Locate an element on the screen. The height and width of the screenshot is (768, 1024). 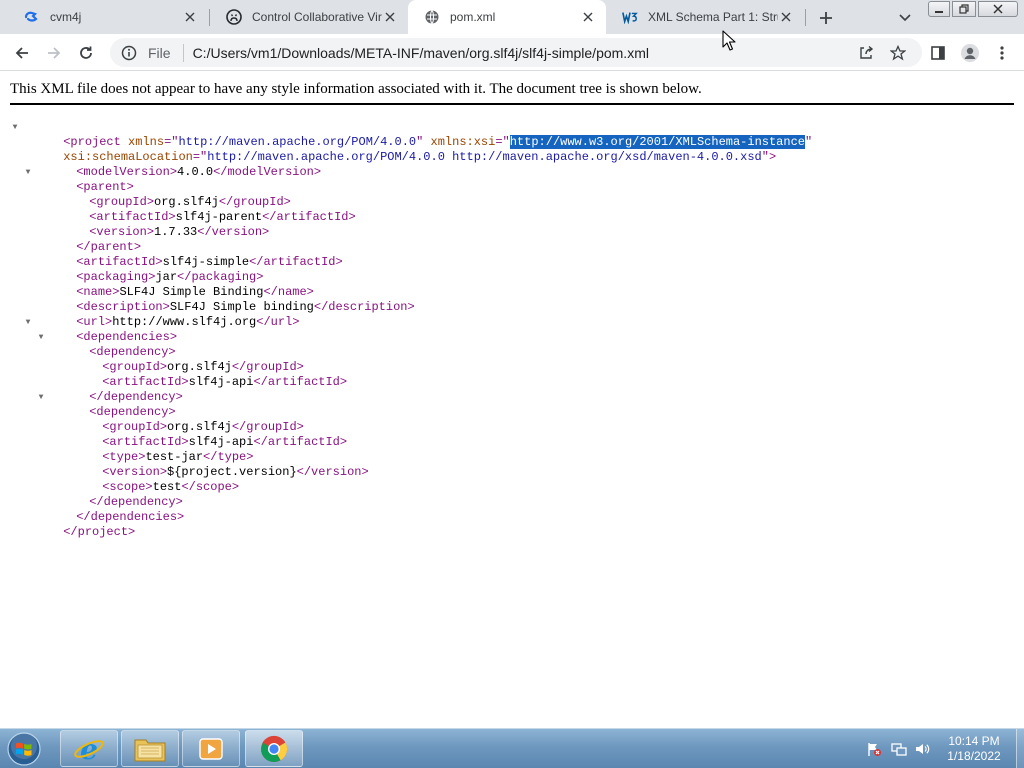
side-panel-button is located at coordinates (938, 53).